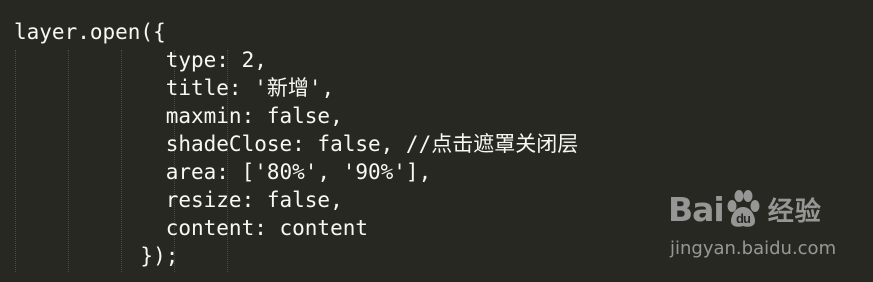 The width and height of the screenshot is (873, 282). What do you see at coordinates (178, 116) in the screenshot?
I see `code-line: maxmin: false,` at bounding box center [178, 116].